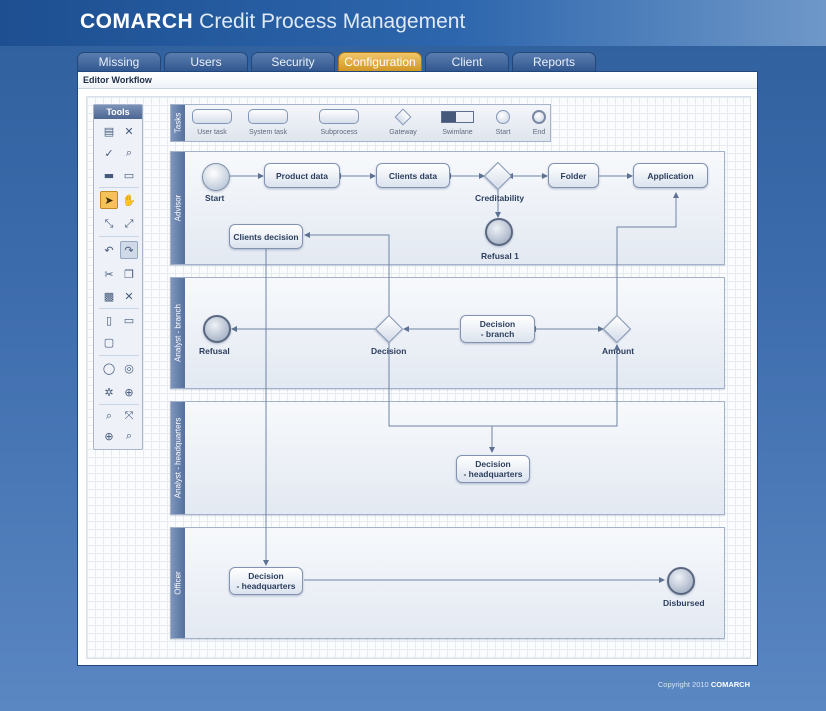  What do you see at coordinates (447, 333) in the screenshot?
I see `swimlane-analyst-branch: Analyst - branch` at bounding box center [447, 333].